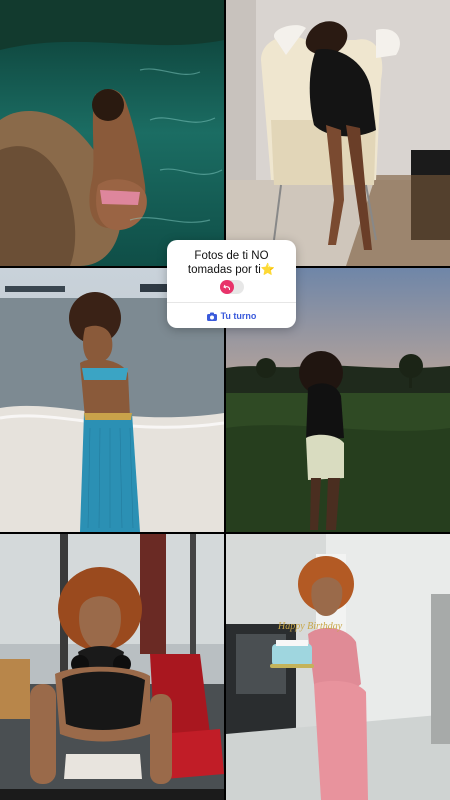 The height and width of the screenshot is (800, 450). Describe the element at coordinates (238, 316) in the screenshot. I see `your-turn-label: Tu turno` at that location.